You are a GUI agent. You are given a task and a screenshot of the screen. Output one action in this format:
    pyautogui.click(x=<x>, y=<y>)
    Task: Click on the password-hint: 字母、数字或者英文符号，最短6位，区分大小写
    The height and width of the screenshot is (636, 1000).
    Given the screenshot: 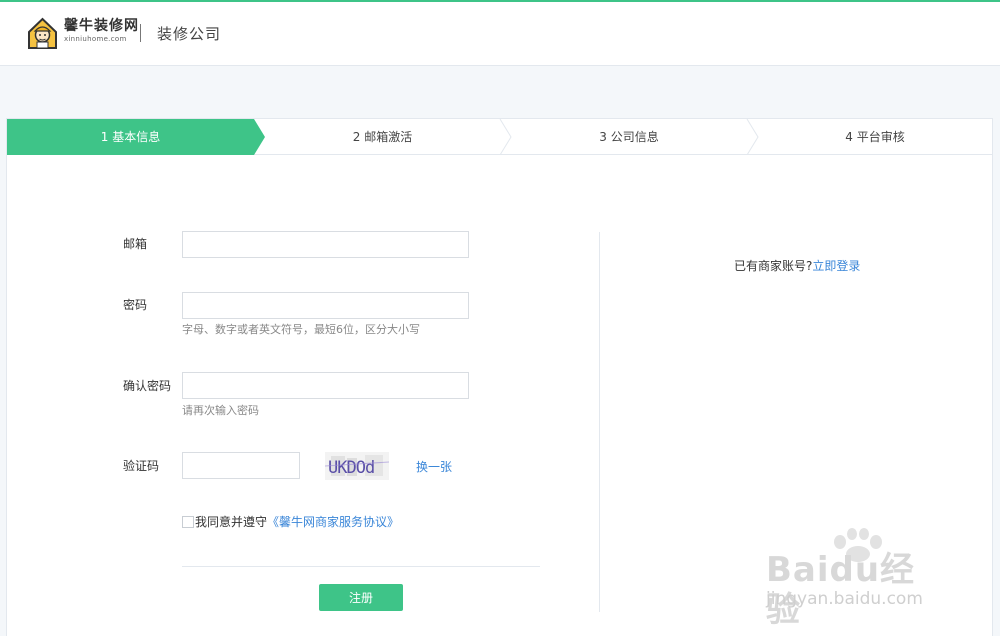 What is the action you would take?
    pyautogui.click(x=301, y=329)
    